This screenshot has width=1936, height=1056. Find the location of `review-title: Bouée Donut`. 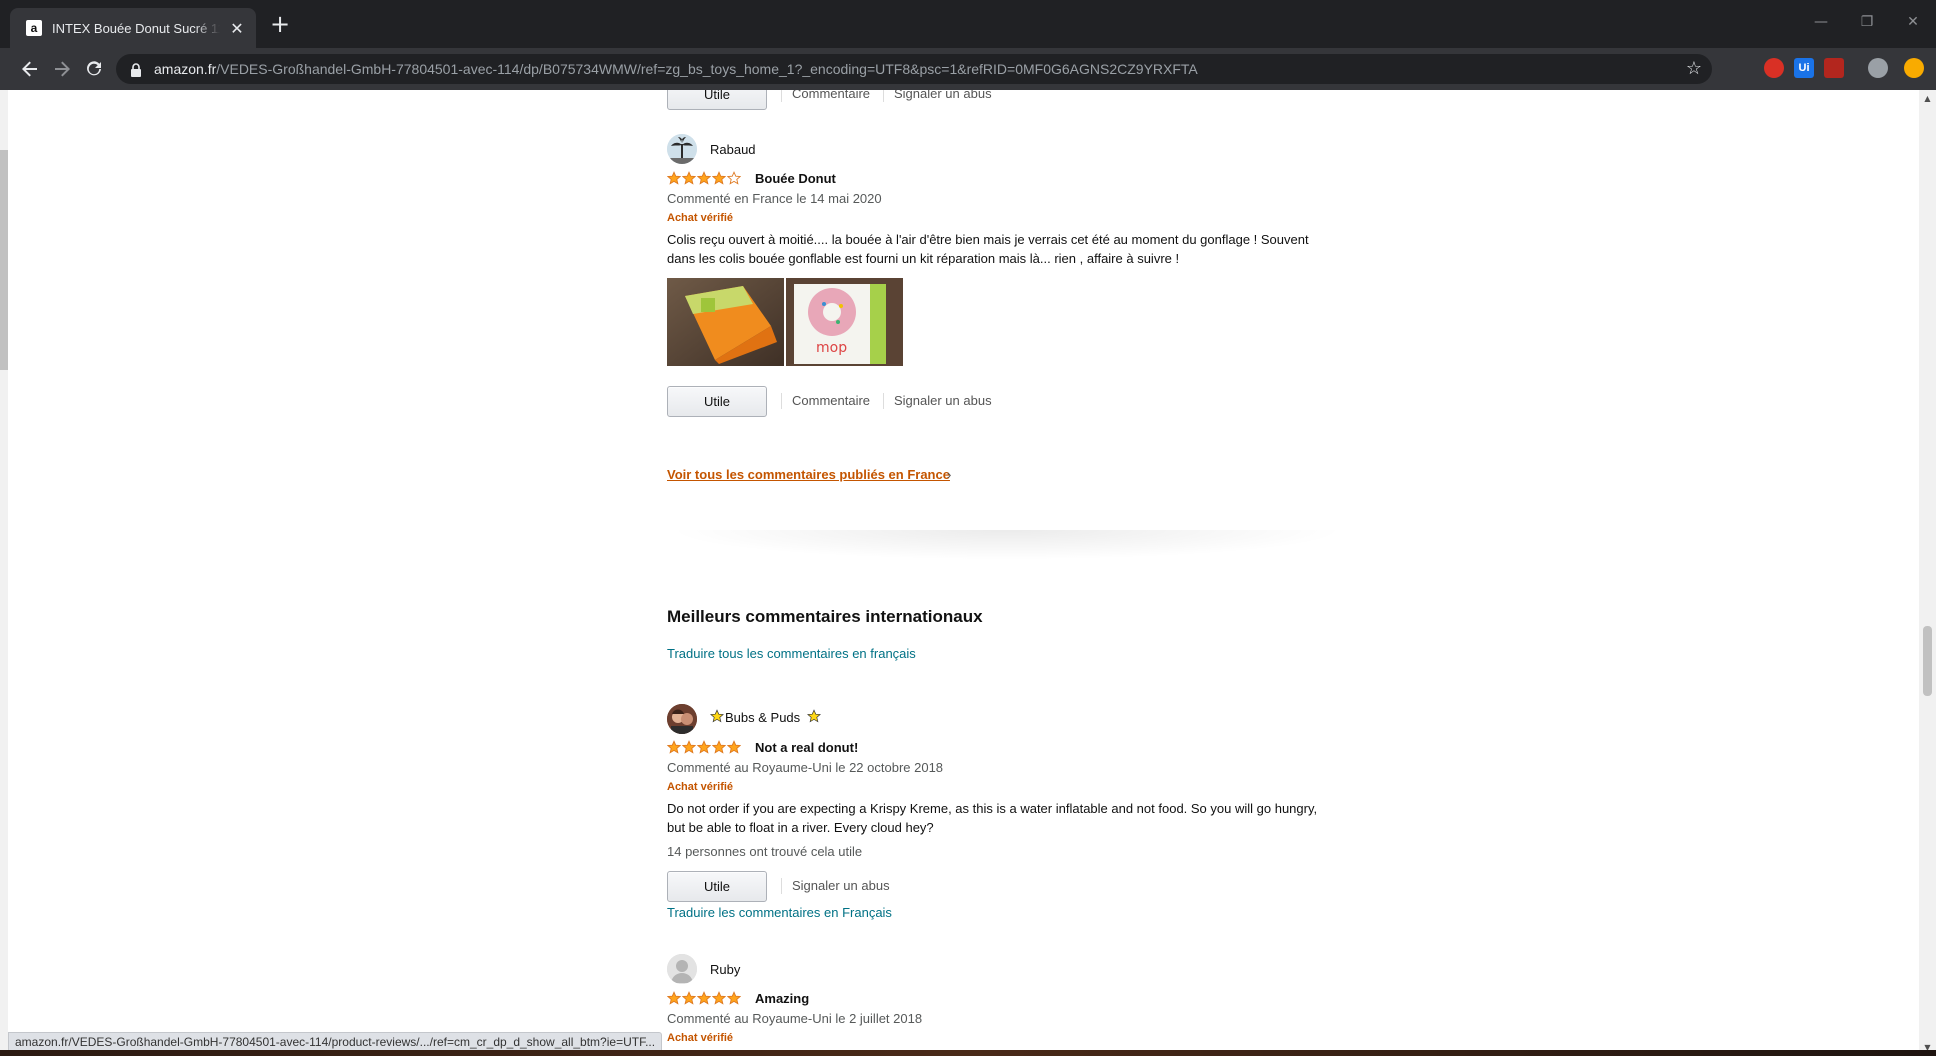

review-title: Bouée Donut is located at coordinates (795, 178).